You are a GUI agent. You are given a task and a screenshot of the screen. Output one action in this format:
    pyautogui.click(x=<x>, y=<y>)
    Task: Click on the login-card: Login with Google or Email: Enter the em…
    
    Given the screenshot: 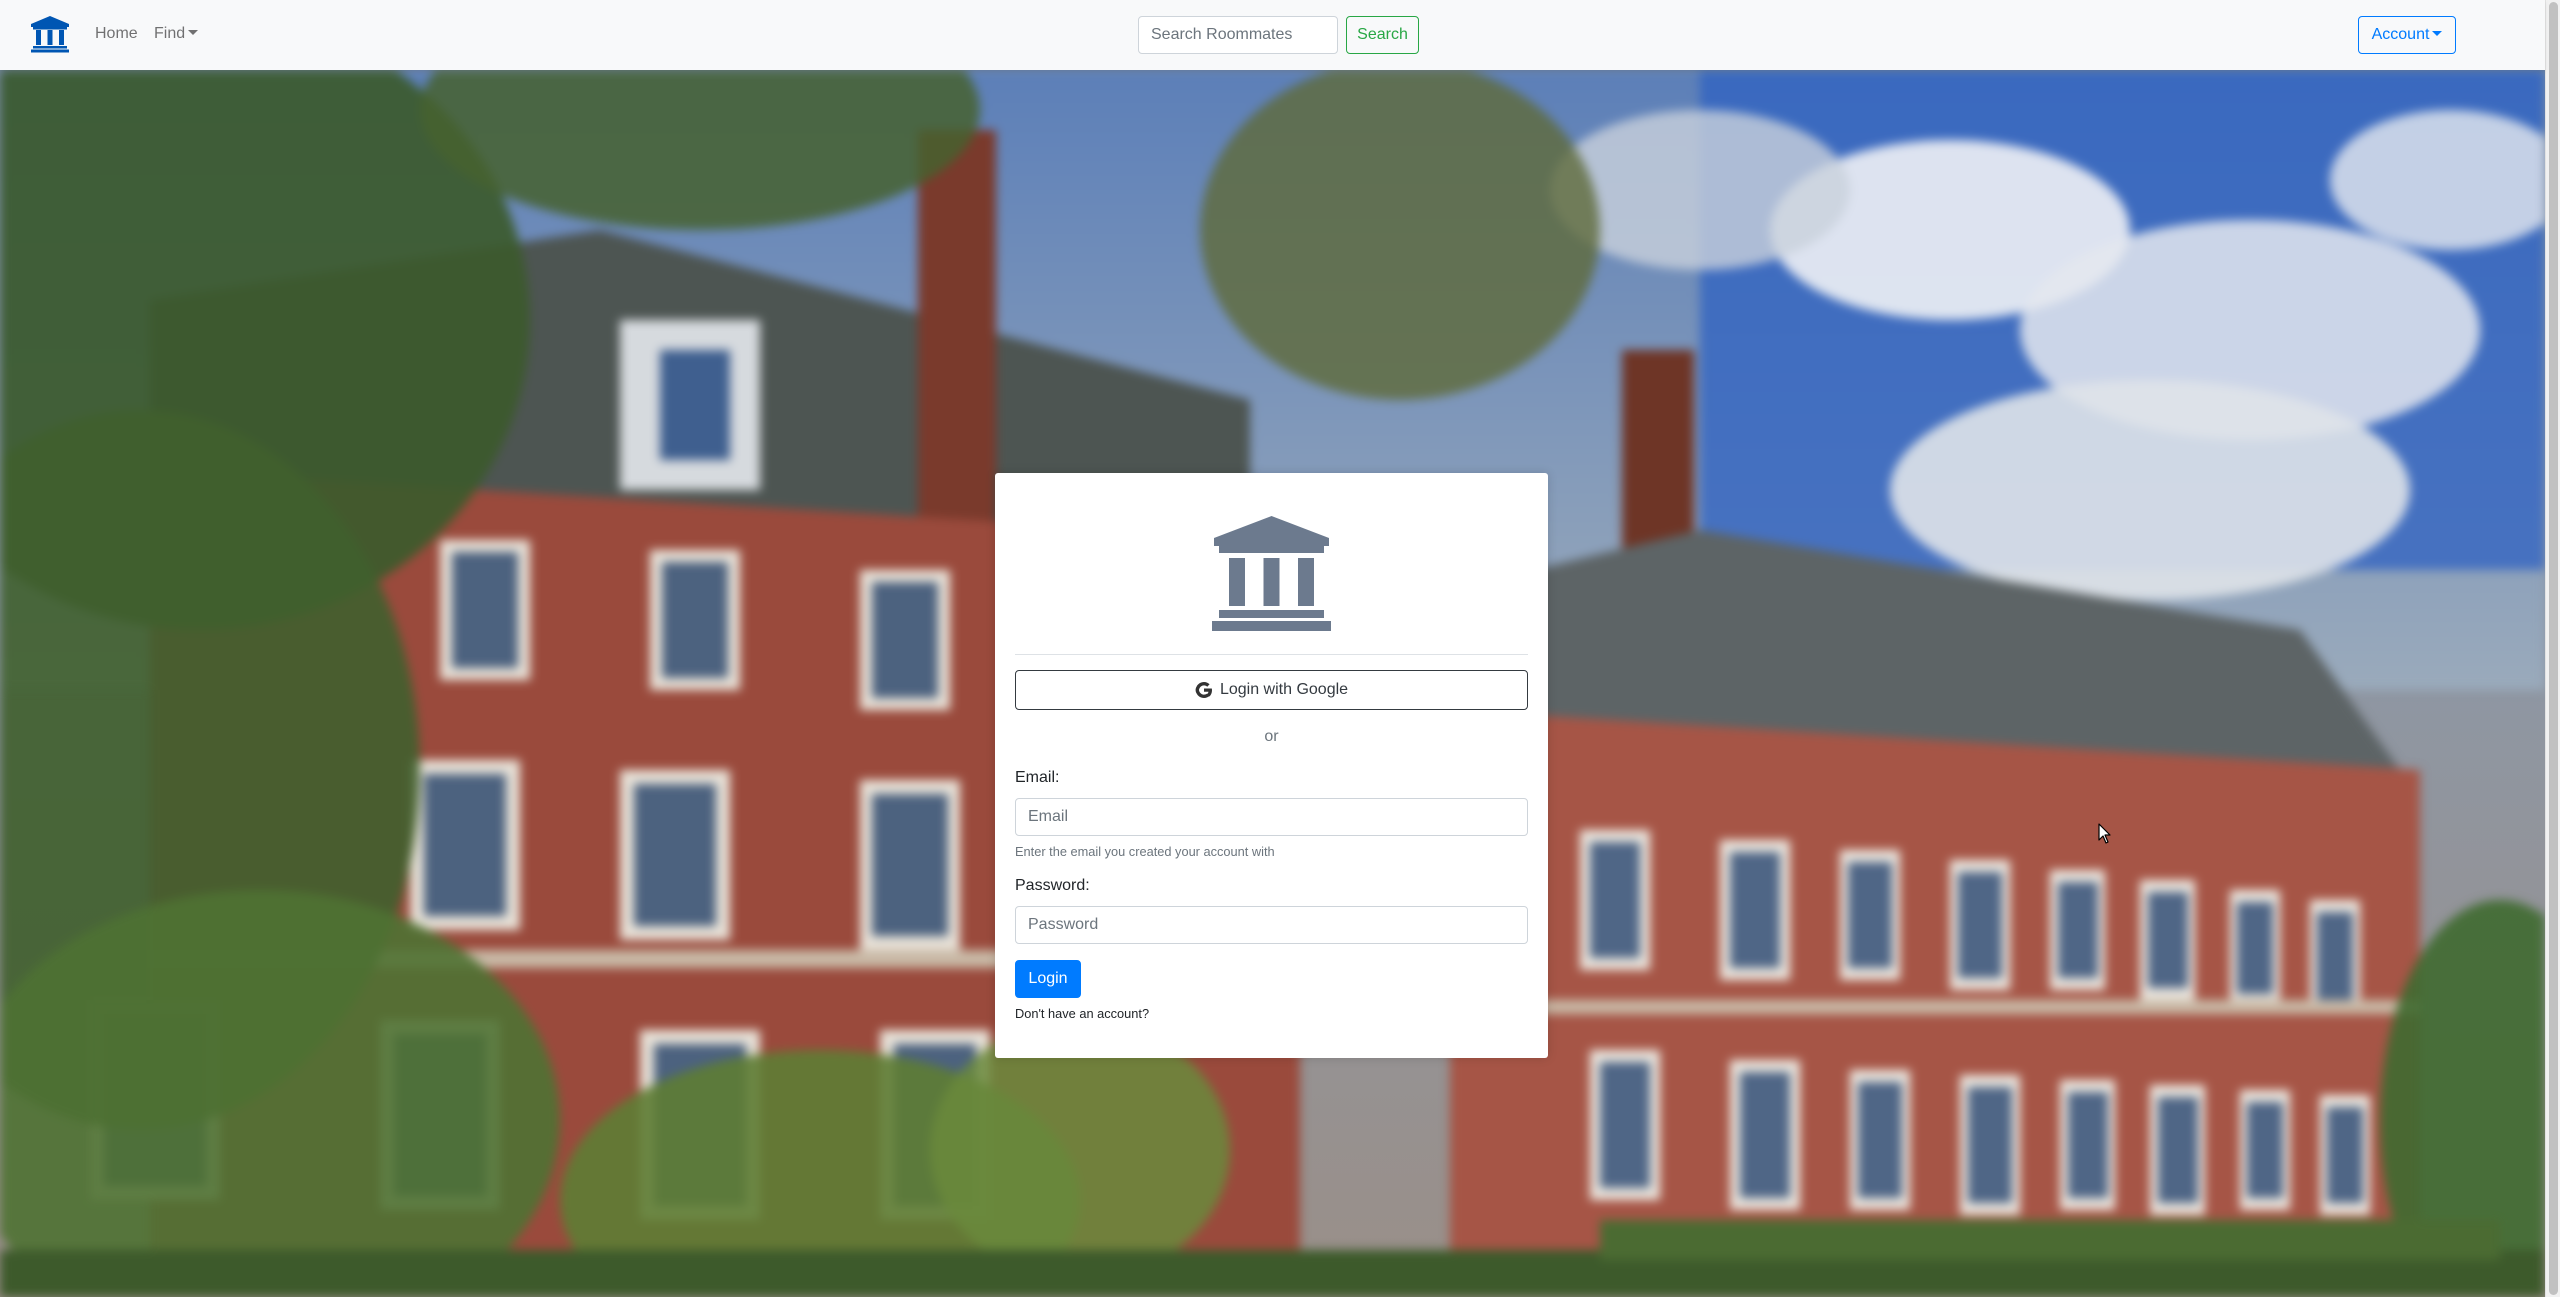 What is the action you would take?
    pyautogui.click(x=1271, y=765)
    